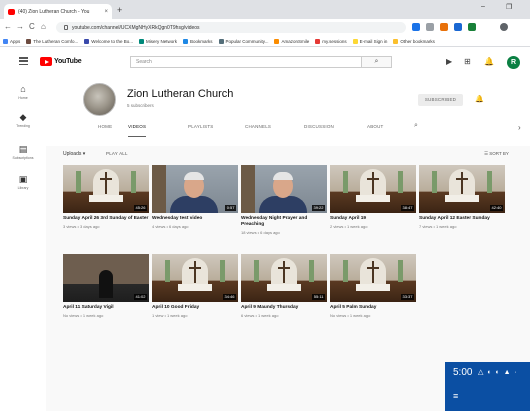 The width and height of the screenshot is (530, 411). Describe the element at coordinates (198, 41) in the screenshot. I see `bookmark-item: Bookmarks` at that location.